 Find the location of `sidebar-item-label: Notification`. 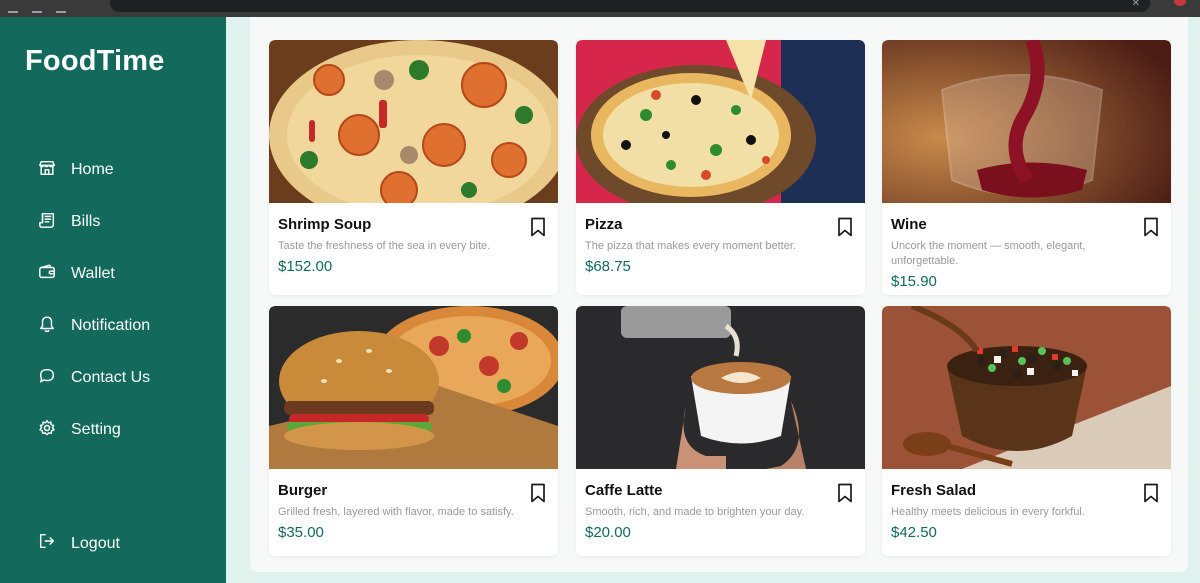

sidebar-item-label: Notification is located at coordinates (111, 325).